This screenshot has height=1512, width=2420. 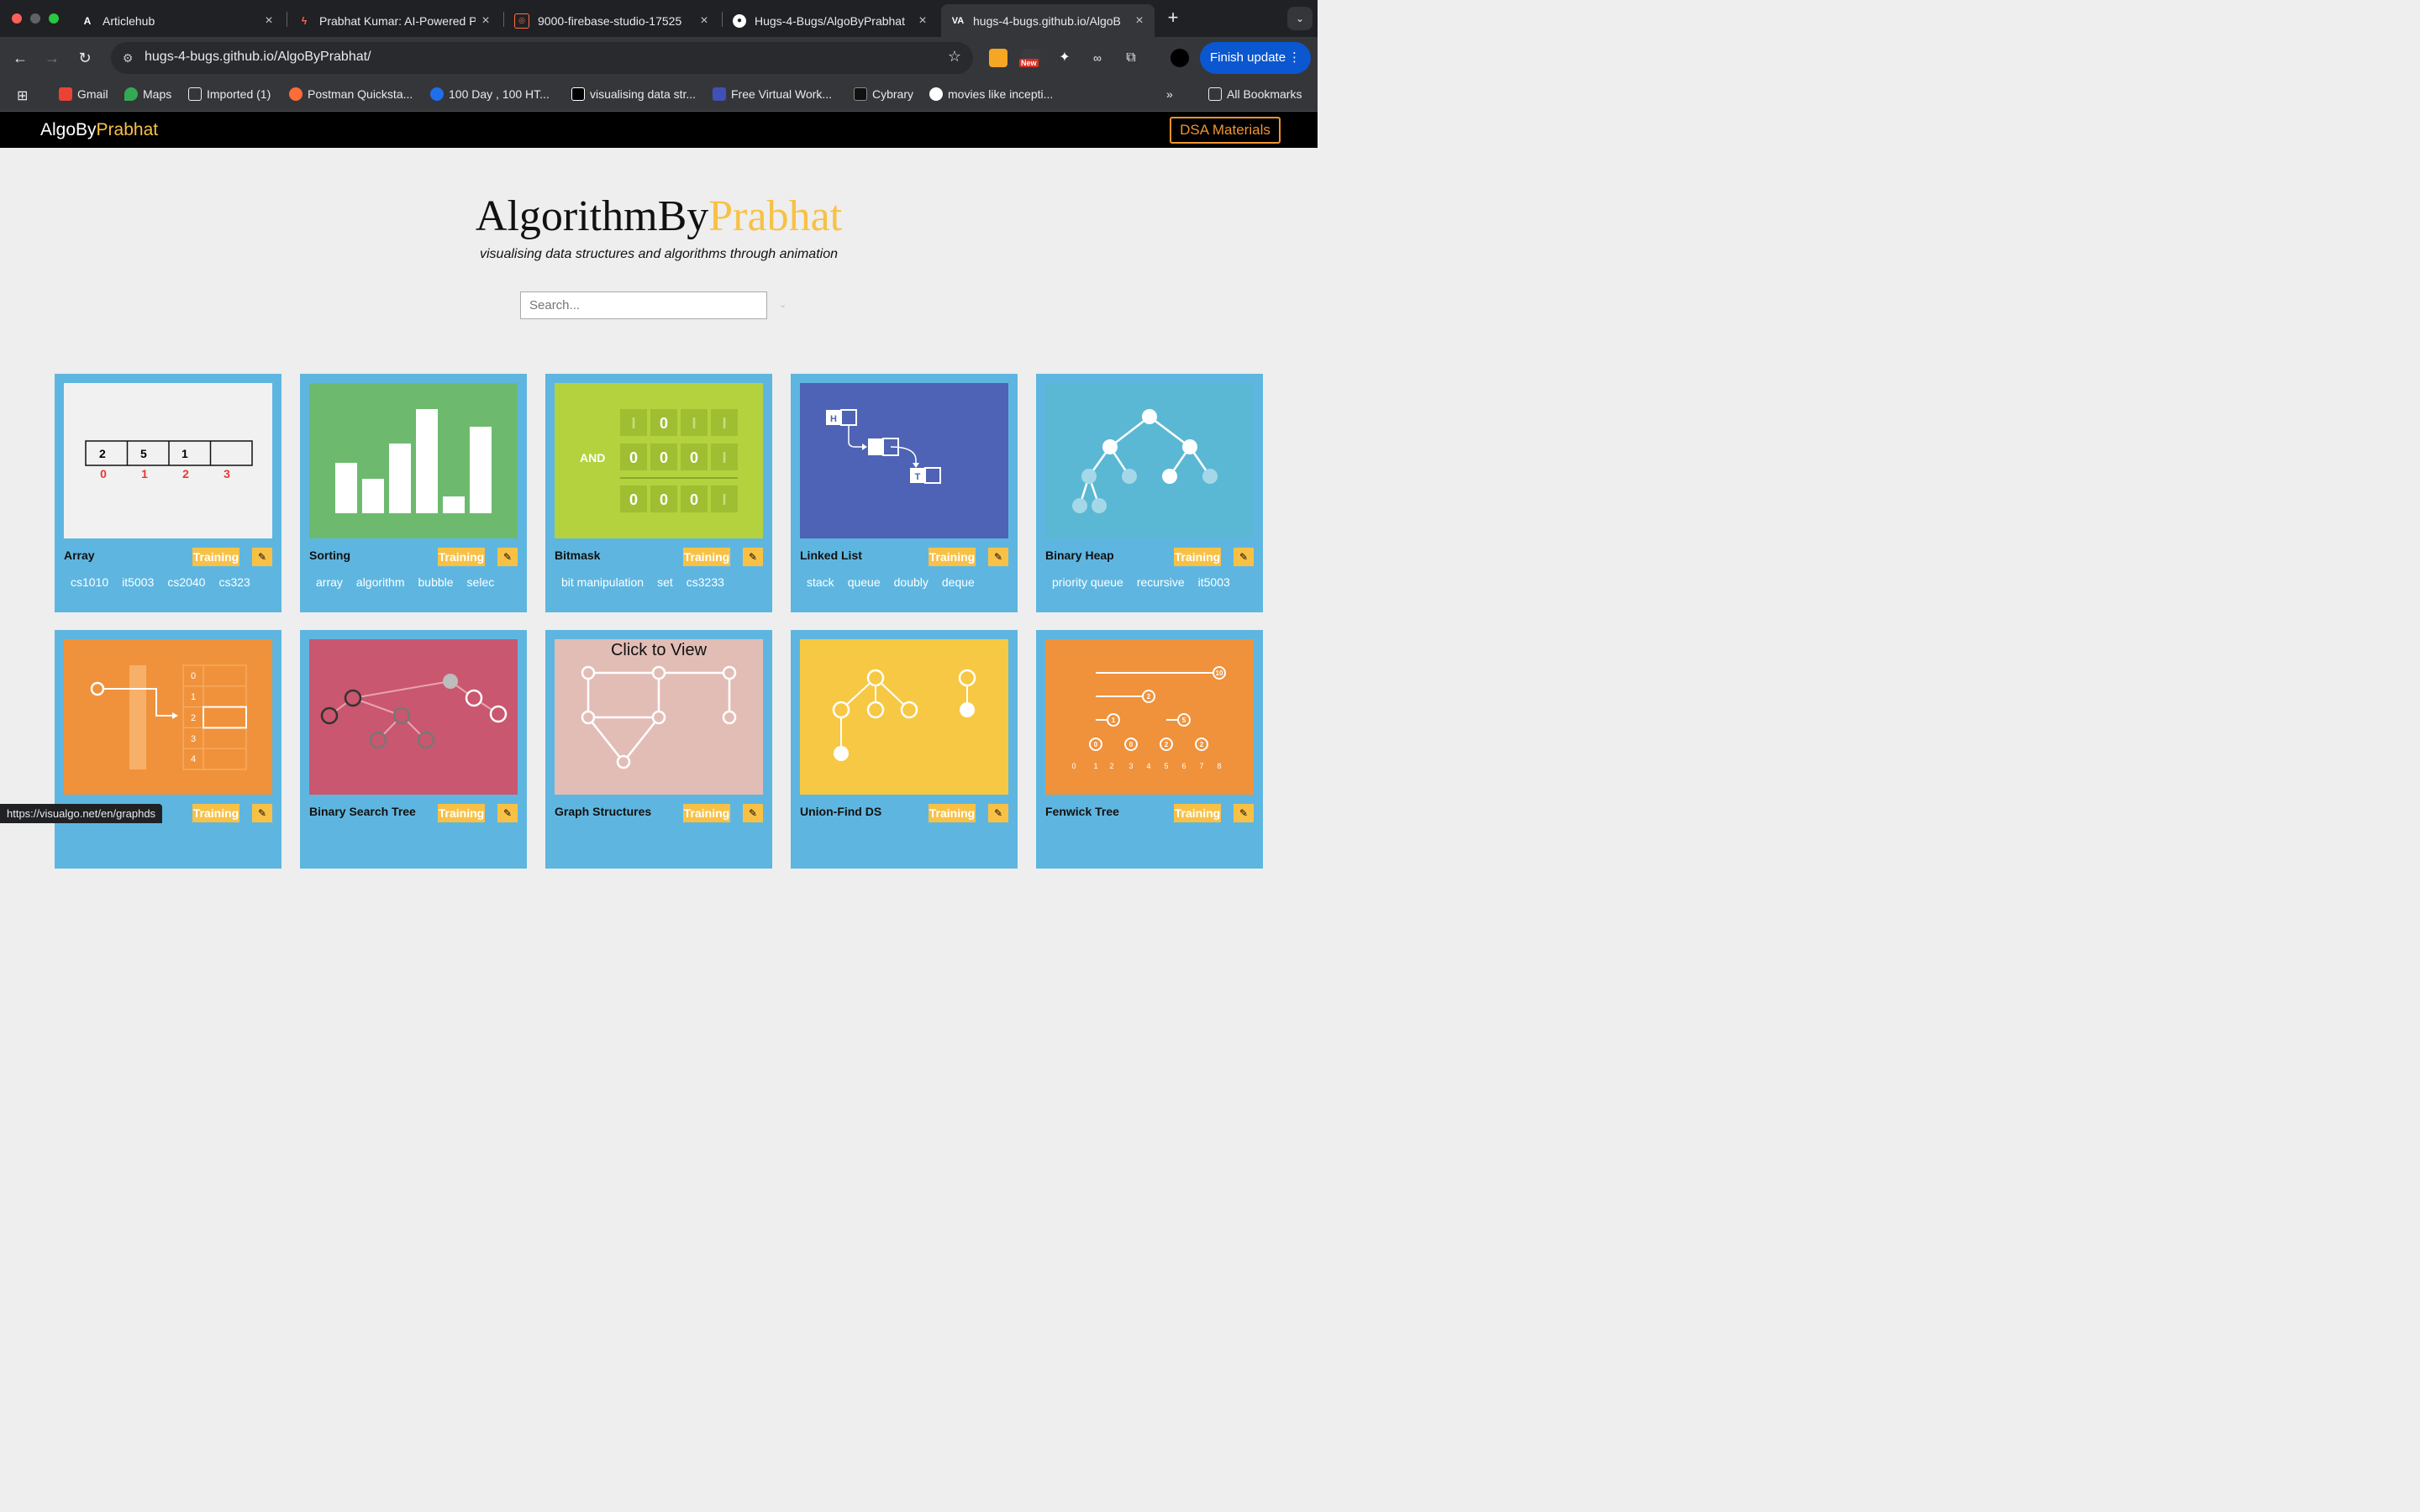 What do you see at coordinates (147, 94) in the screenshot?
I see `bookmark-maps: Maps` at bounding box center [147, 94].